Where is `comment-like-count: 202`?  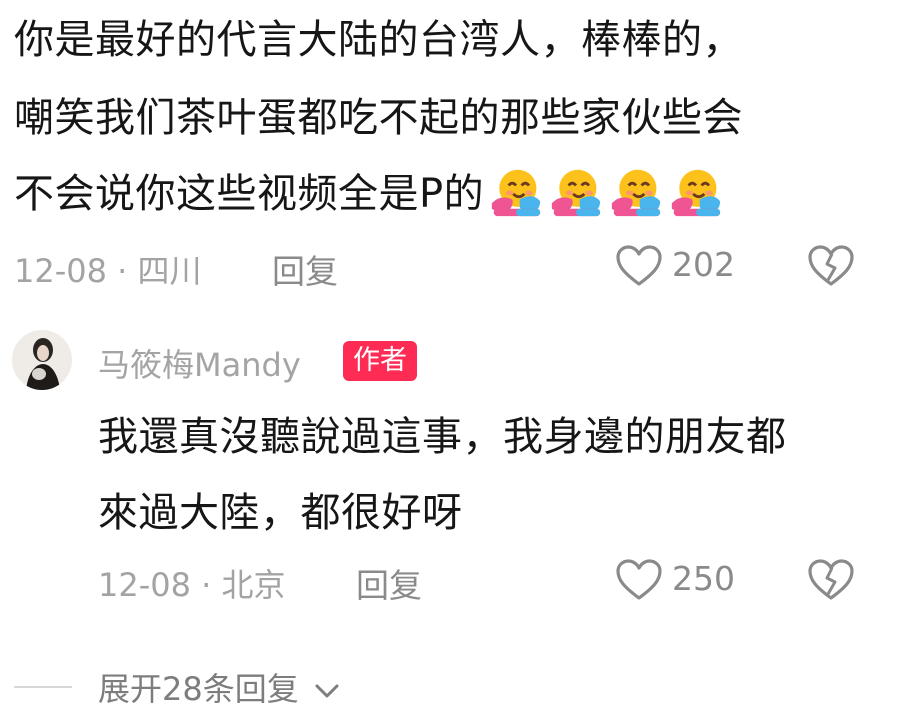
comment-like-count: 202 is located at coordinates (703, 264).